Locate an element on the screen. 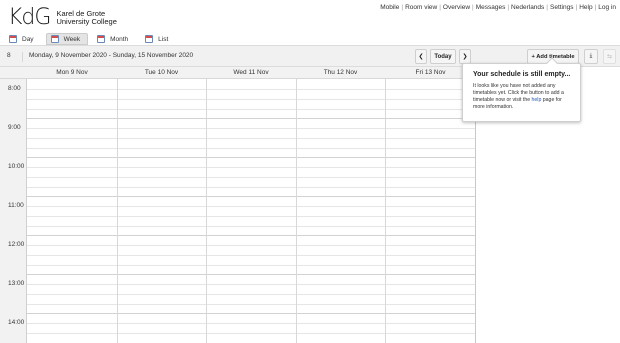 The width and height of the screenshot is (620, 343). week-number: 8 is located at coordinates (9, 55).